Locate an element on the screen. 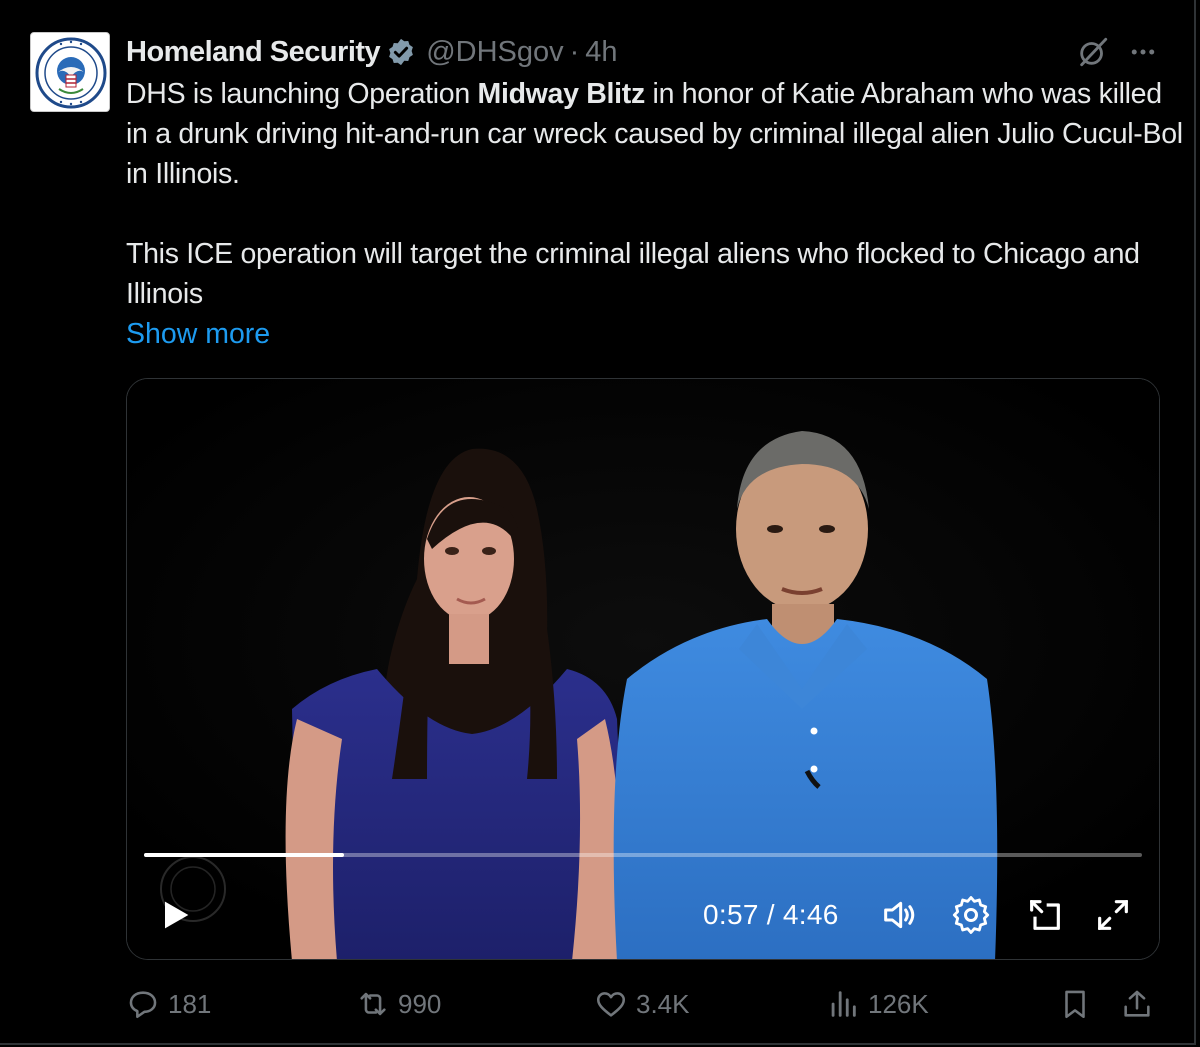 This screenshot has height=1047, width=1200. picture-in-picture-icon is located at coordinates (1045, 915).